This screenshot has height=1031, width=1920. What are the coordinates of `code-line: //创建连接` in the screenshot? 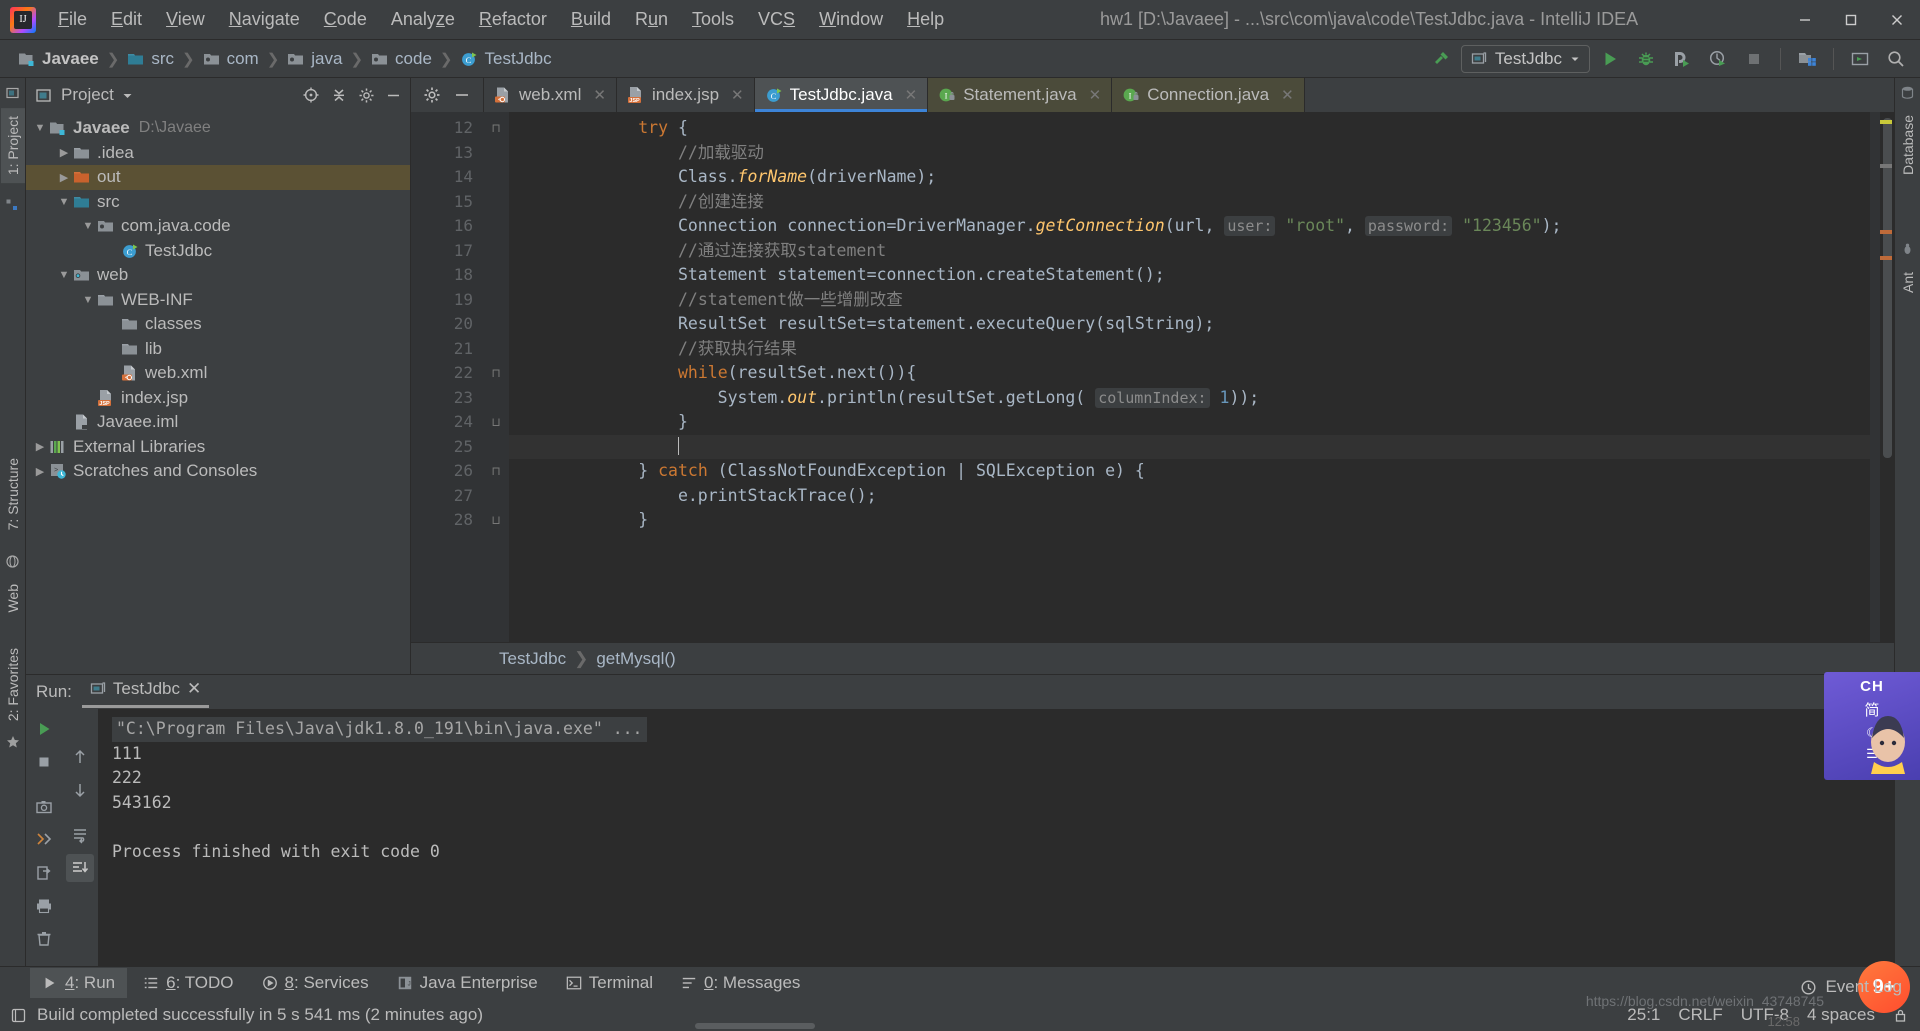 It's located at (1189, 202).